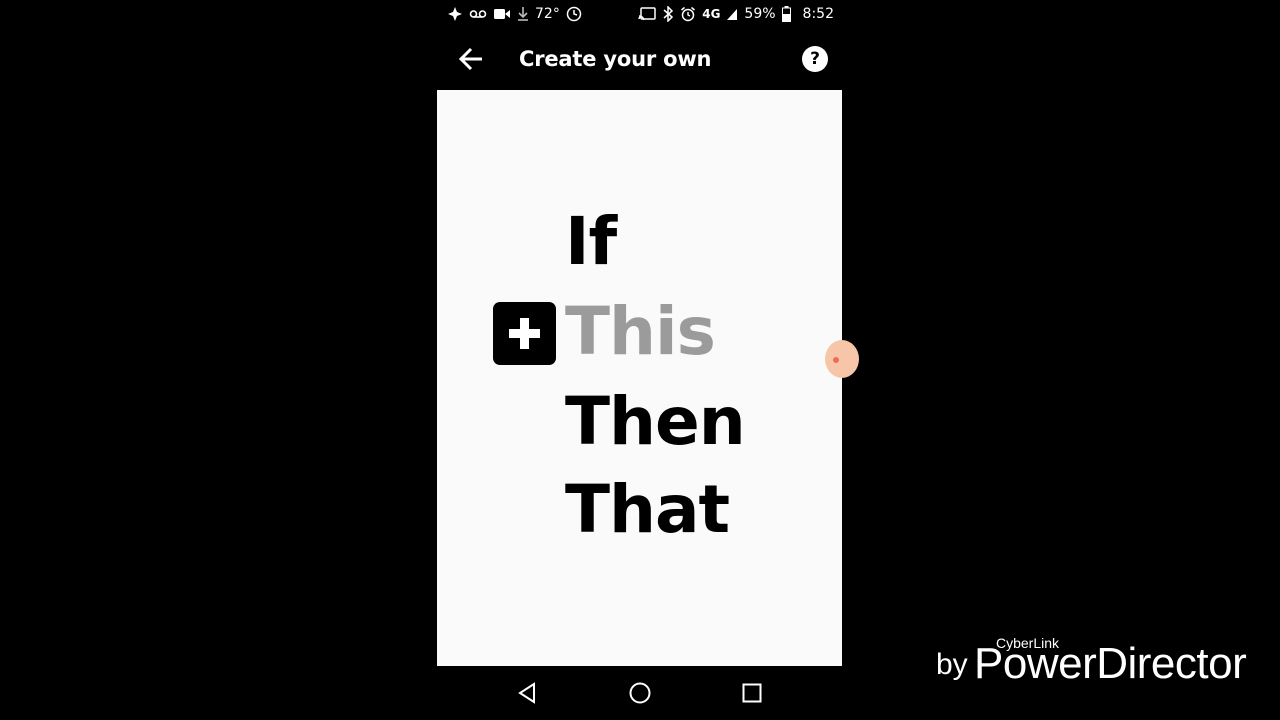 The width and height of the screenshot is (1280, 720). What do you see at coordinates (455, 14) in the screenshot?
I see `pinwheel-icon` at bounding box center [455, 14].